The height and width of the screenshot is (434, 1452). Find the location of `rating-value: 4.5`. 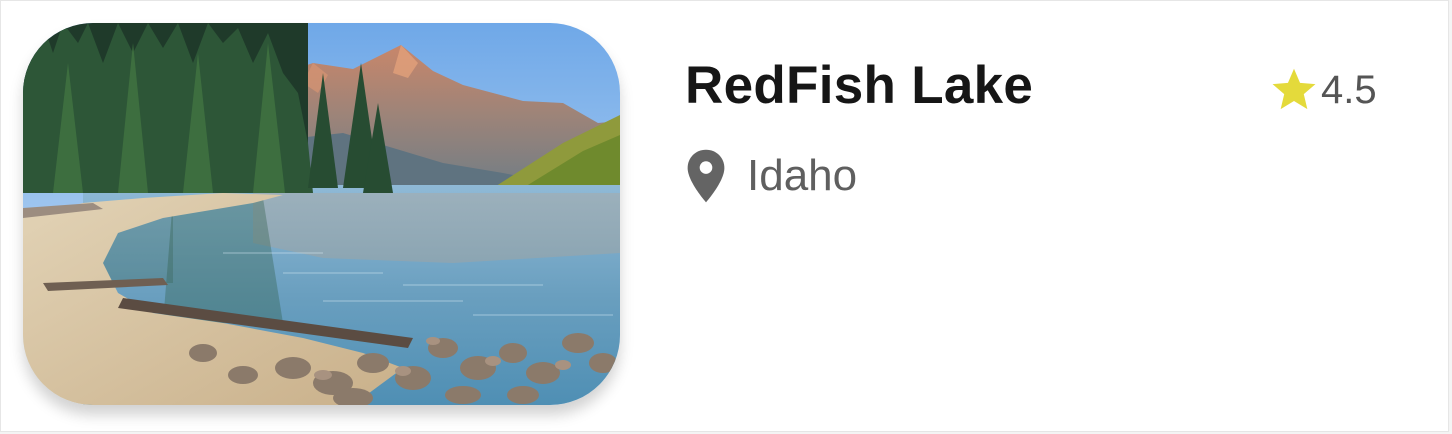

rating-value: 4.5 is located at coordinates (1349, 90).